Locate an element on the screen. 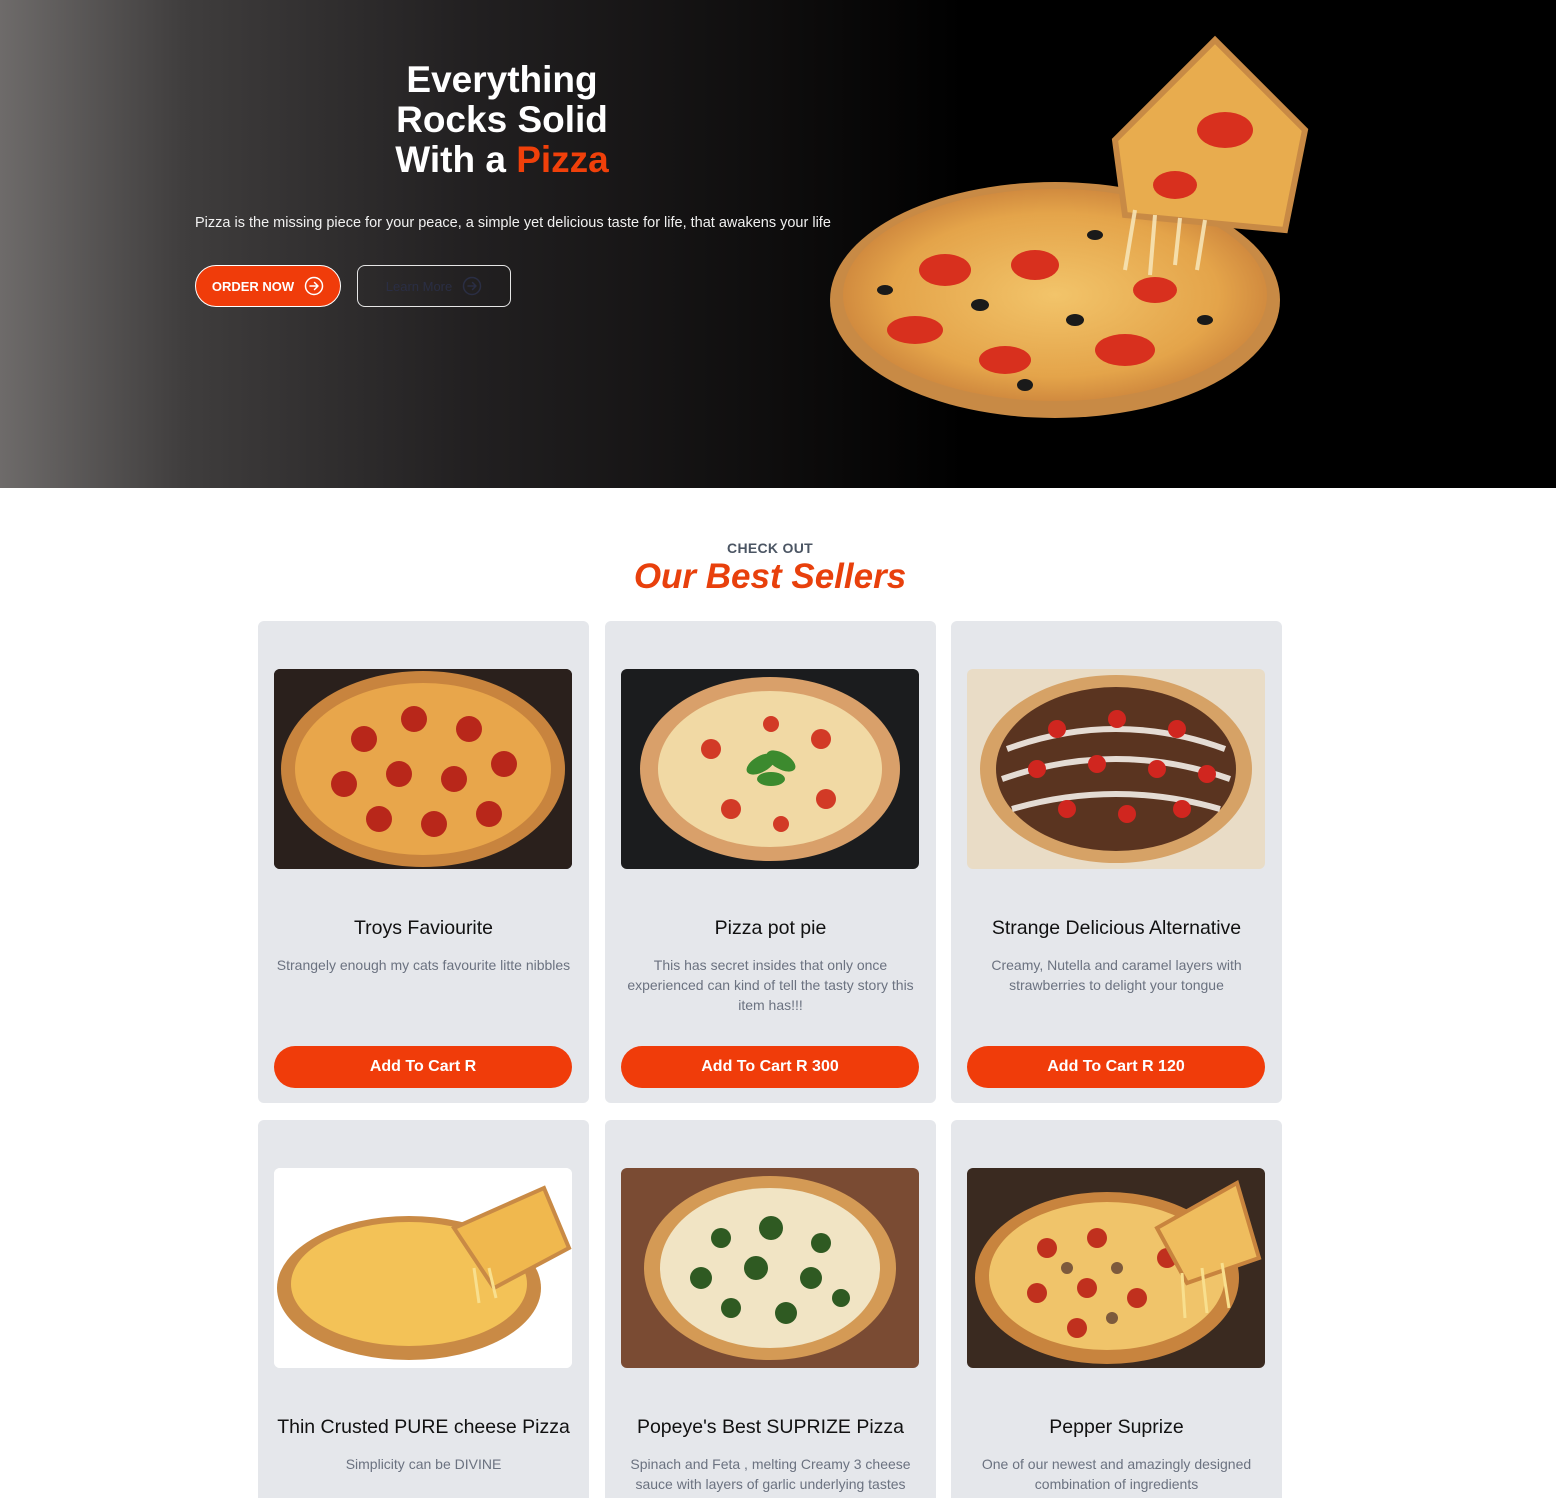 Image resolution: width=1556 pixels, height=1498 pixels. spinach-pizza-image is located at coordinates (770, 1268).